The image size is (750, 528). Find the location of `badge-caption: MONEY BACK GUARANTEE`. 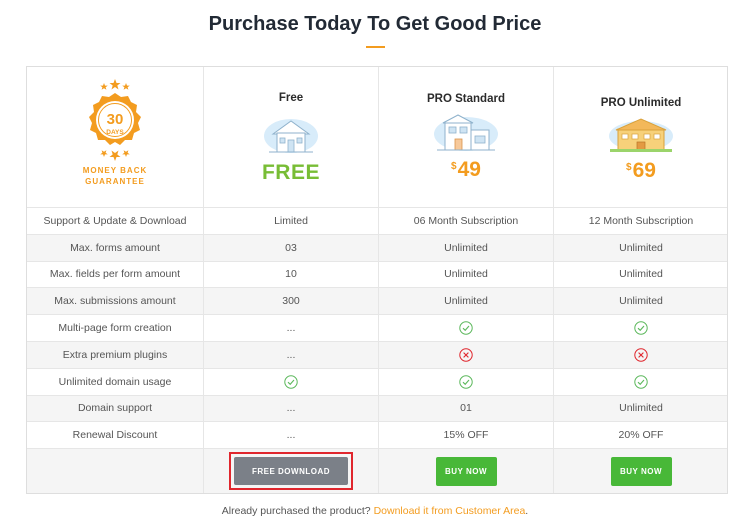

badge-caption: MONEY BACK GUARANTEE is located at coordinates (115, 176).